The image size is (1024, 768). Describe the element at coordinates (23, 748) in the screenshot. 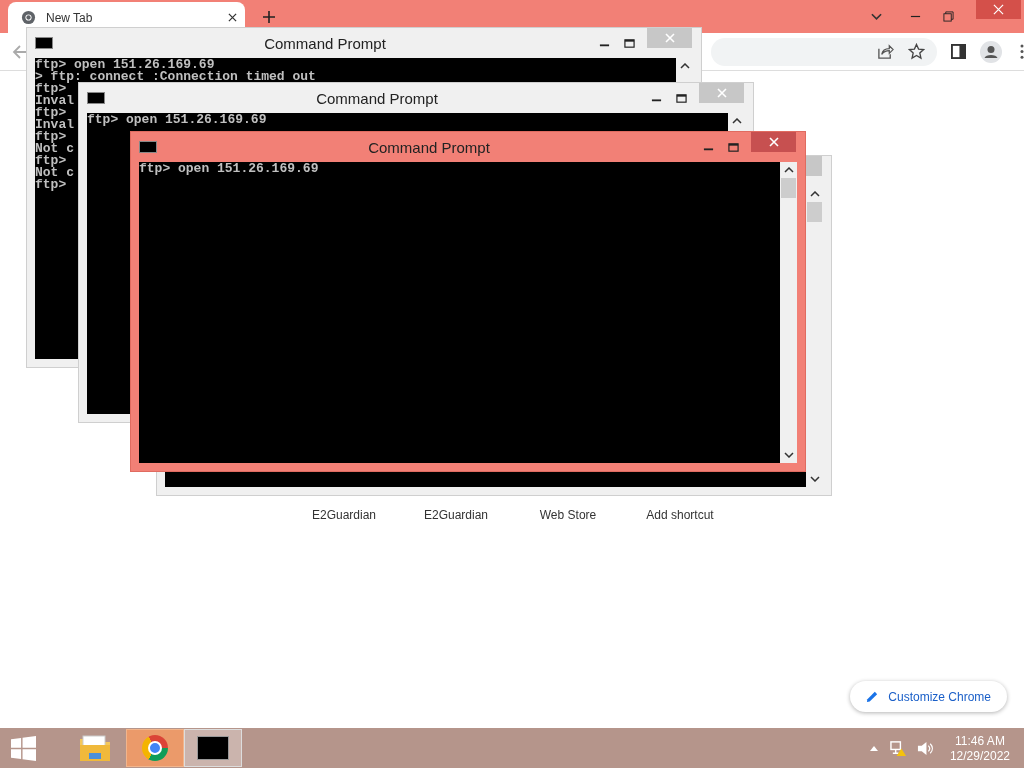

I see `start-icon` at that location.